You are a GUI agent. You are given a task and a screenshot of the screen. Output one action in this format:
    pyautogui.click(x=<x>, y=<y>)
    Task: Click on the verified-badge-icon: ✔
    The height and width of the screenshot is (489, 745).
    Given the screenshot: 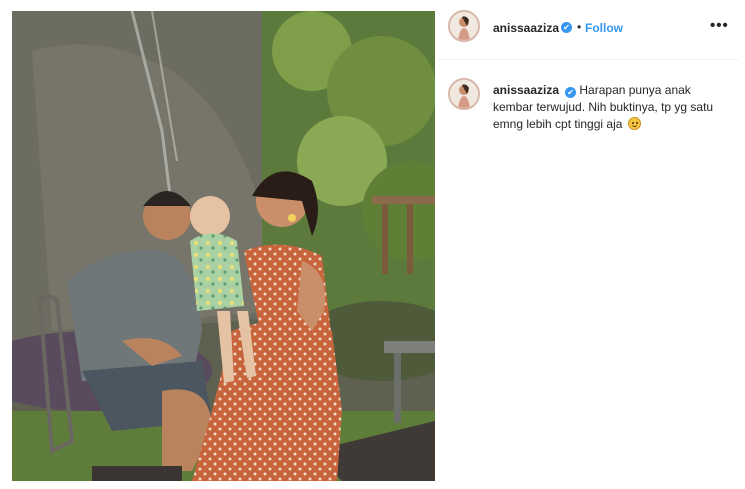 What is the action you would take?
    pyautogui.click(x=566, y=27)
    